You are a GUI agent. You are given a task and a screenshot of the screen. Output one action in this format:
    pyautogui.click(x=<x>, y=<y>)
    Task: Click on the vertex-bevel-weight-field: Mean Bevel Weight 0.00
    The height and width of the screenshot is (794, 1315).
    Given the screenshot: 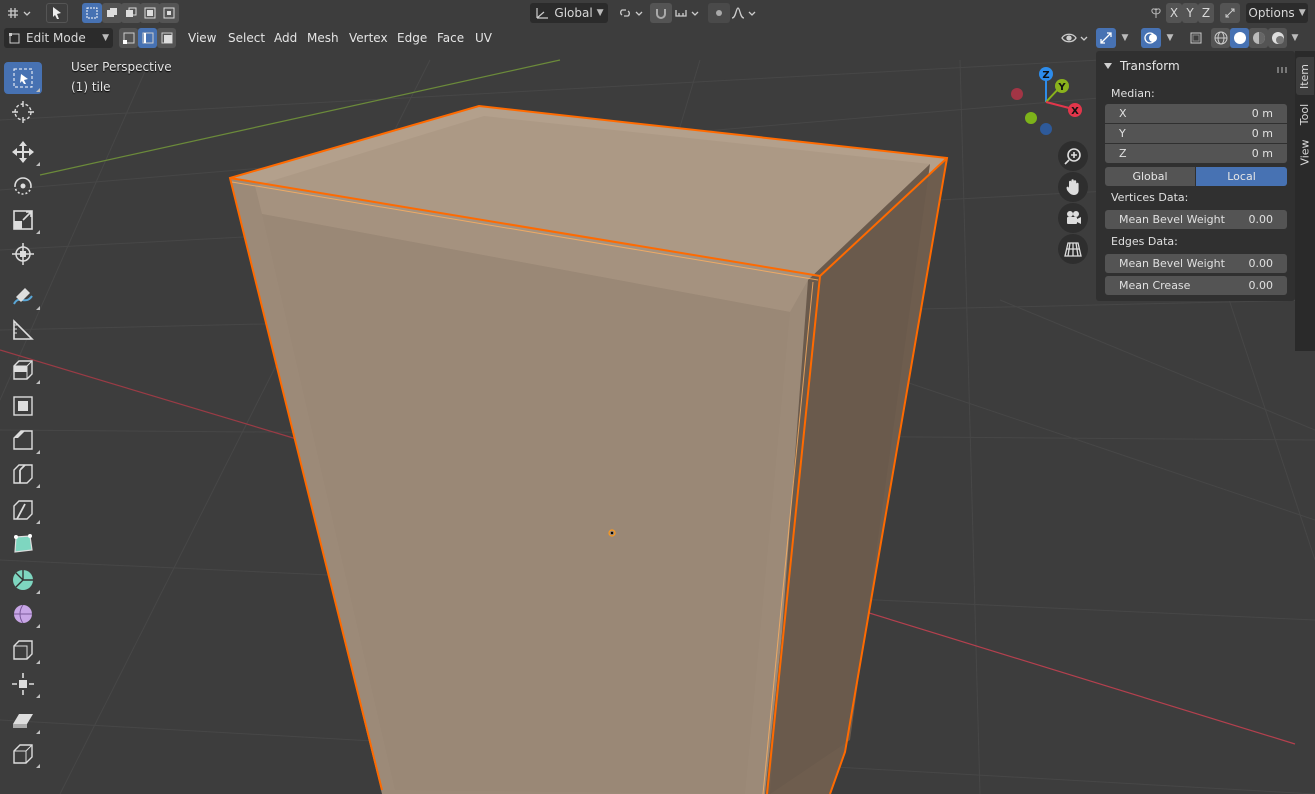 What is the action you would take?
    pyautogui.click(x=1196, y=219)
    